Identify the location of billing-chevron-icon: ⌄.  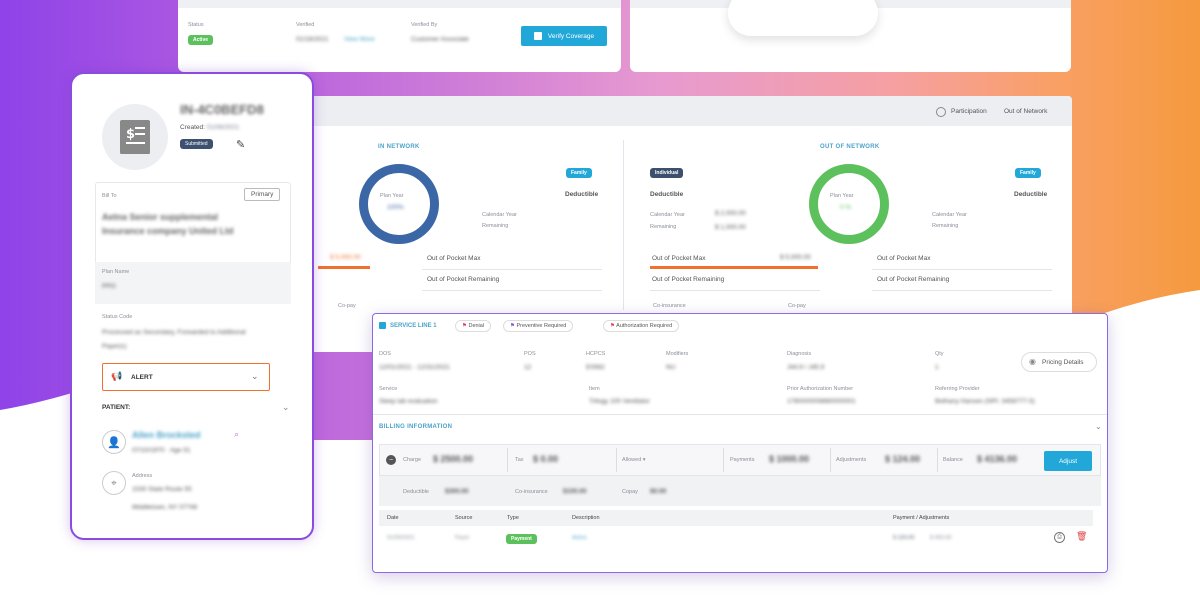
(1098, 426).